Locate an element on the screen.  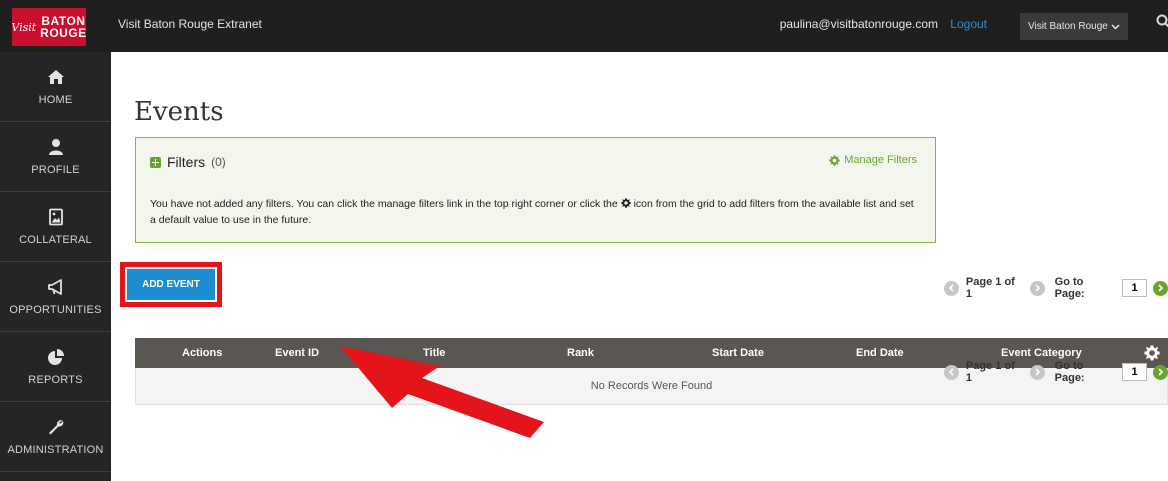
sidebar-item-opportunities: OPPORTUNITIES is located at coordinates (55, 297).